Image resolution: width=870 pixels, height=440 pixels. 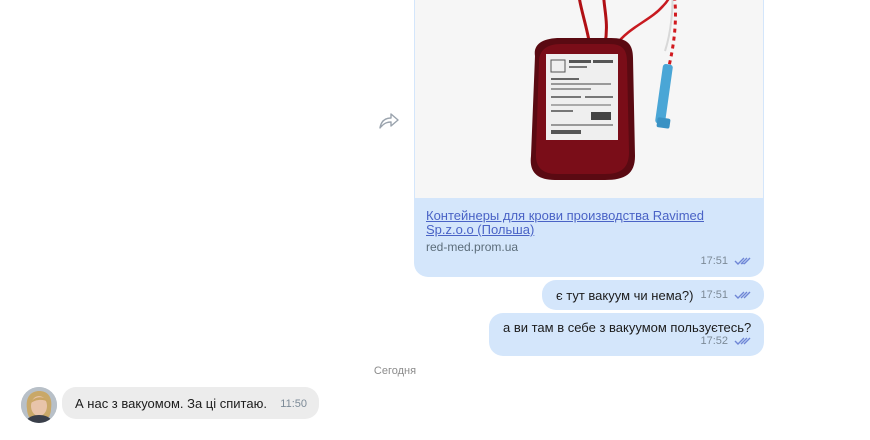 I want to click on message-time: 17:52, so click(x=714, y=341).